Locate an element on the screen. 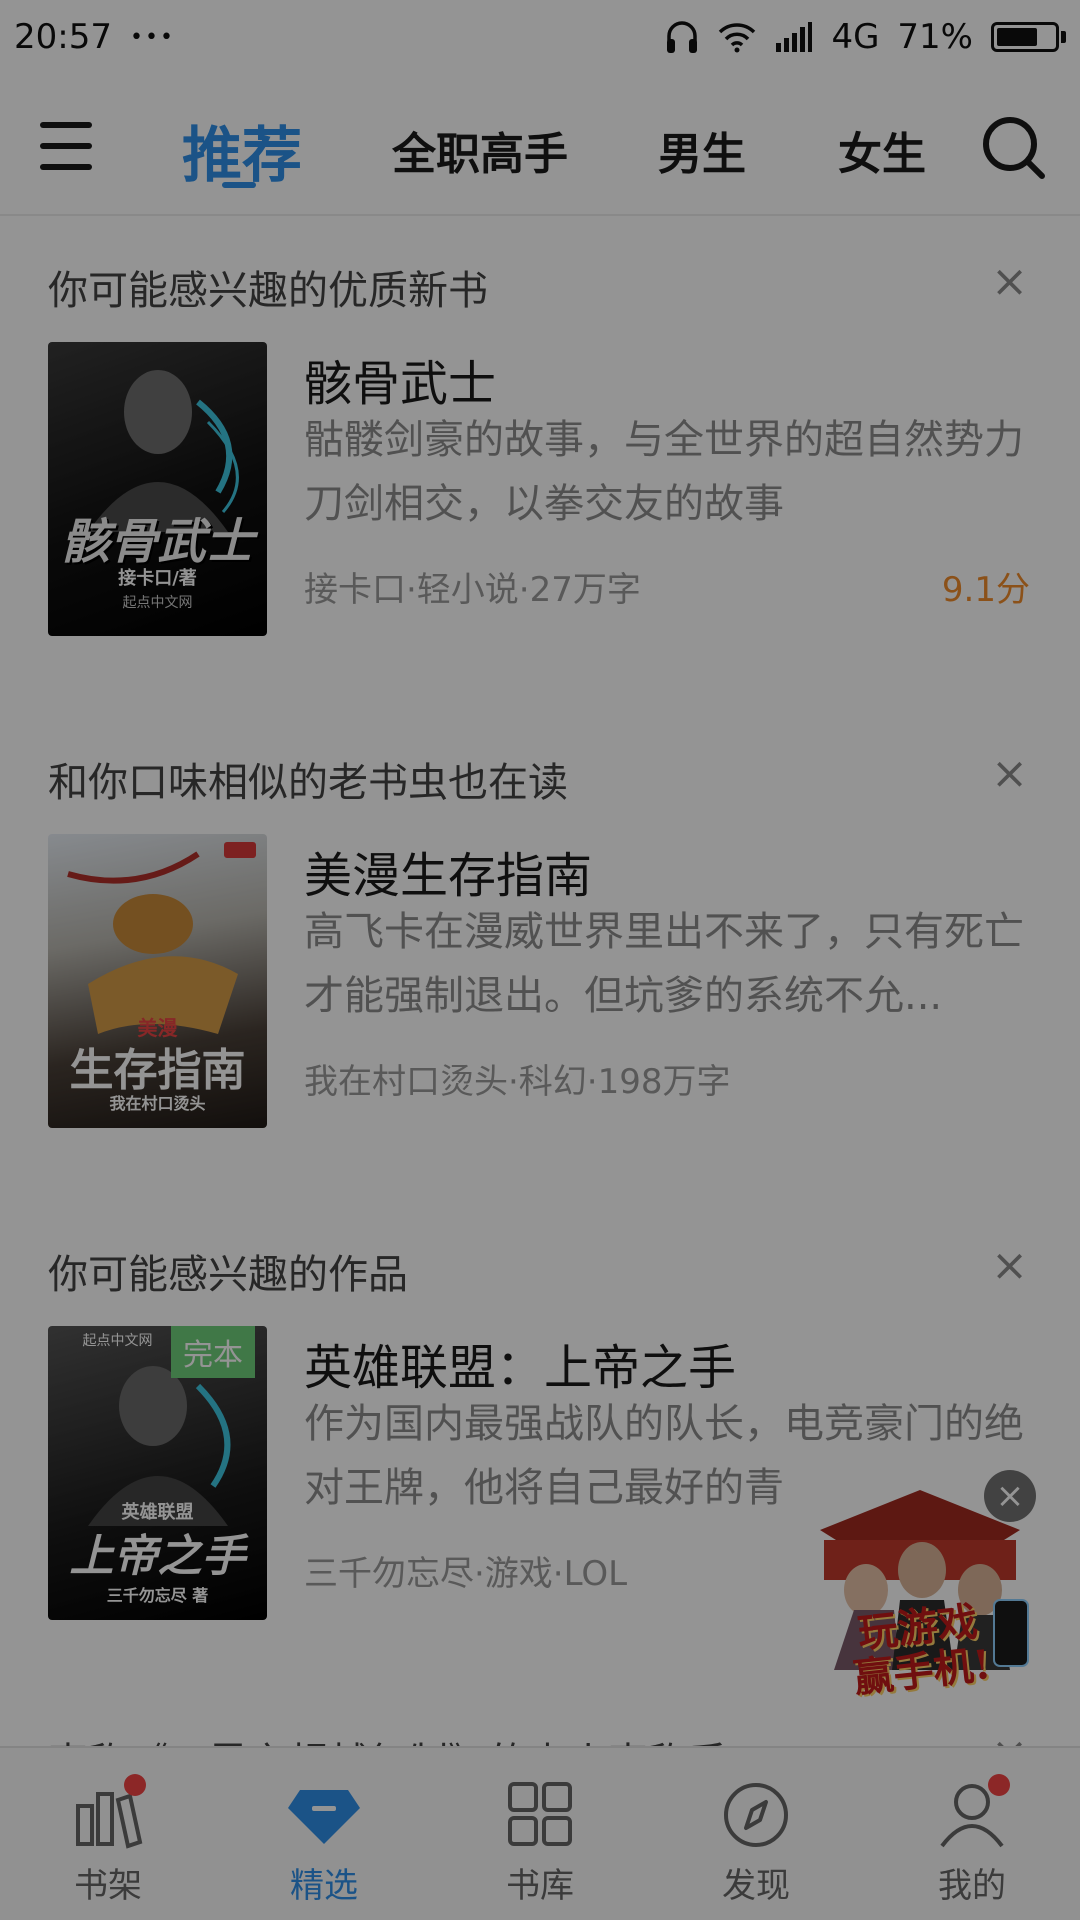 Image resolution: width=1080 pixels, height=1920 pixels. cover-author: 三千勿忘尽 著 is located at coordinates (157, 1595).